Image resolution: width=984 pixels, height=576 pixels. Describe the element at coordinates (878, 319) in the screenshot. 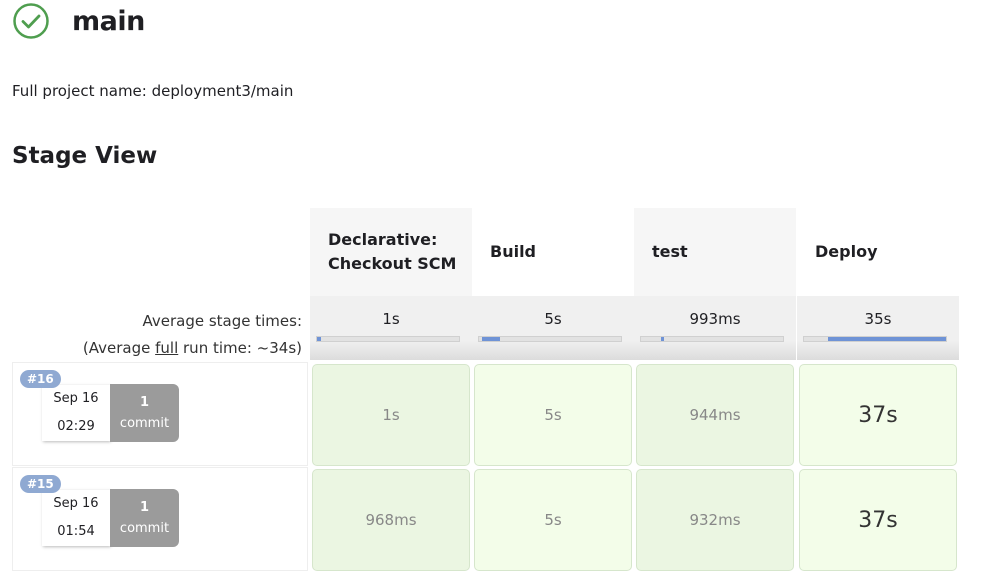

I see `average-time: 35s` at that location.